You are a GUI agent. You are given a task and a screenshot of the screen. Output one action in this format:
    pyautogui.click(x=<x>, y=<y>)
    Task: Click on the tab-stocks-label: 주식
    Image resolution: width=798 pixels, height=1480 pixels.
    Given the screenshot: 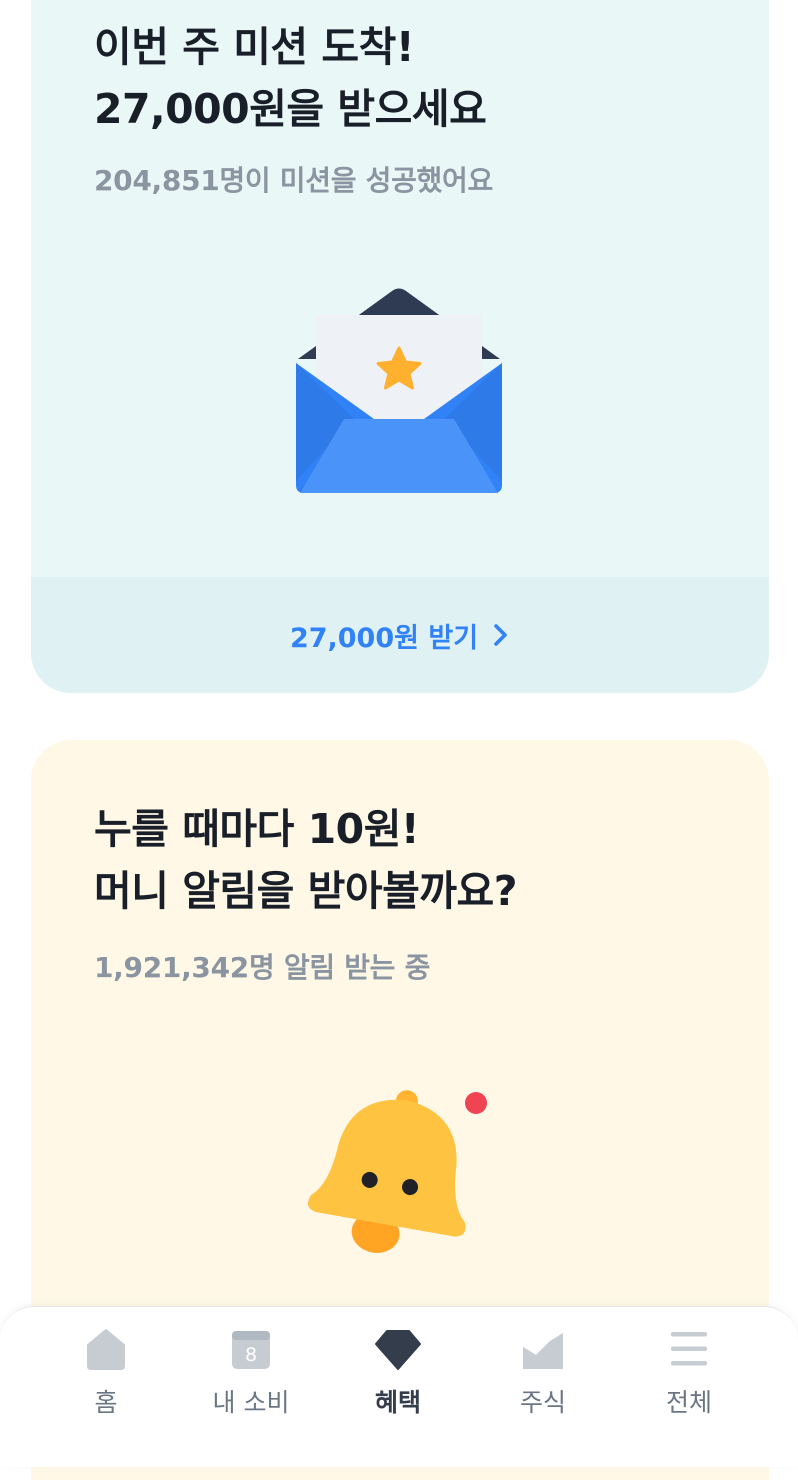 What is the action you would take?
    pyautogui.click(x=542, y=1402)
    